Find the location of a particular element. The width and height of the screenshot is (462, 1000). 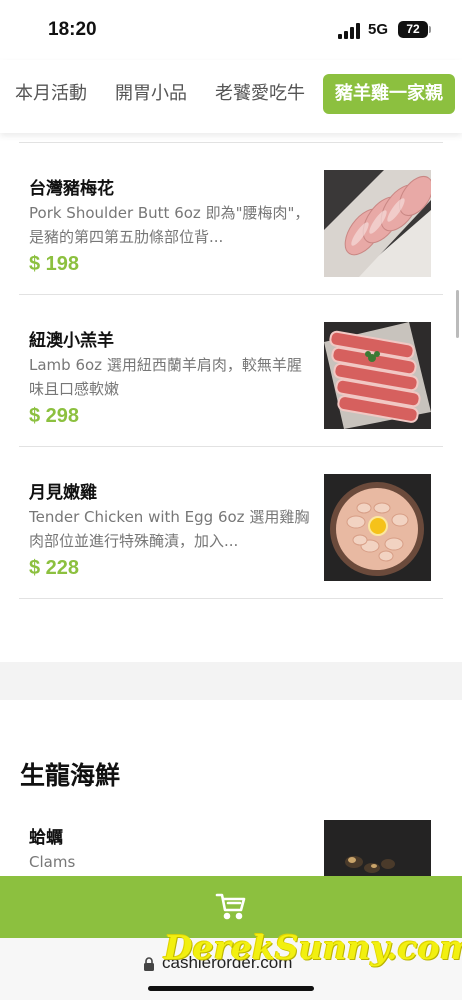

status-time: 18:20 is located at coordinates (72, 29).